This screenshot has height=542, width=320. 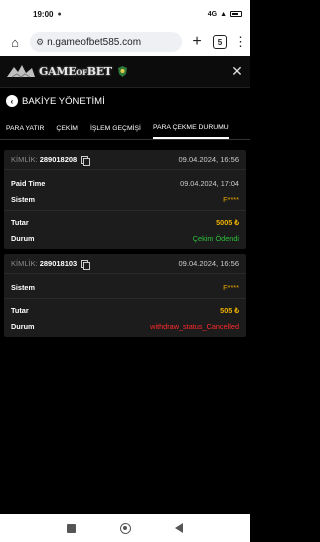 I want to click on status-icons: 4G ▲, so click(x=225, y=14).